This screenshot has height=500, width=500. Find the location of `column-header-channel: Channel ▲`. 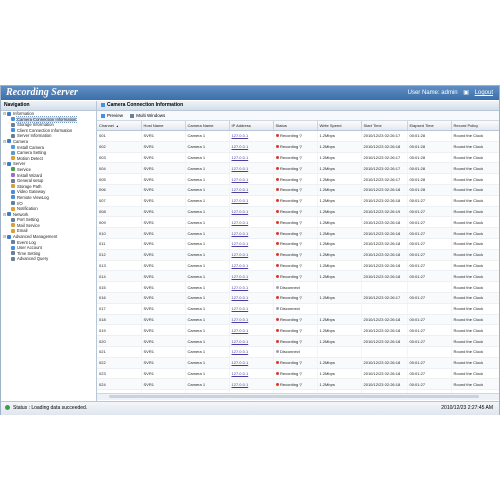

column-header-channel: Channel ▲ is located at coordinates (119, 126).